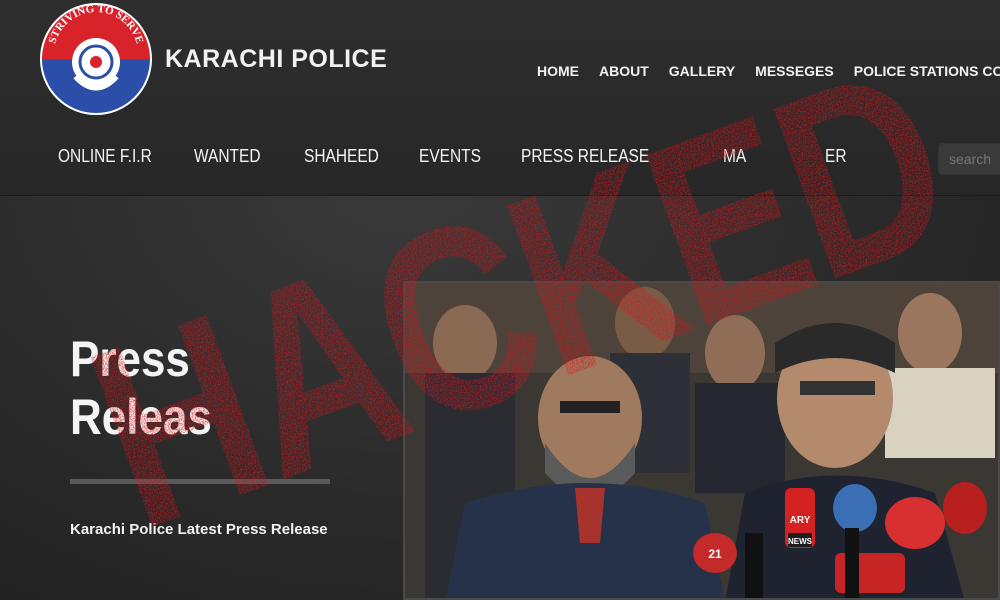  What do you see at coordinates (116, 156) in the screenshot?
I see `main-nav-online-fir: ONLINE F.I.R` at bounding box center [116, 156].